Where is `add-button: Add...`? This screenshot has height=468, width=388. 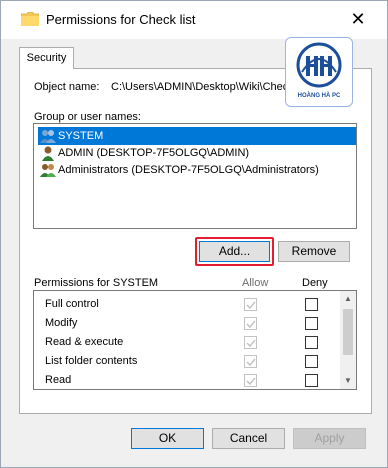 add-button: Add... is located at coordinates (234, 251).